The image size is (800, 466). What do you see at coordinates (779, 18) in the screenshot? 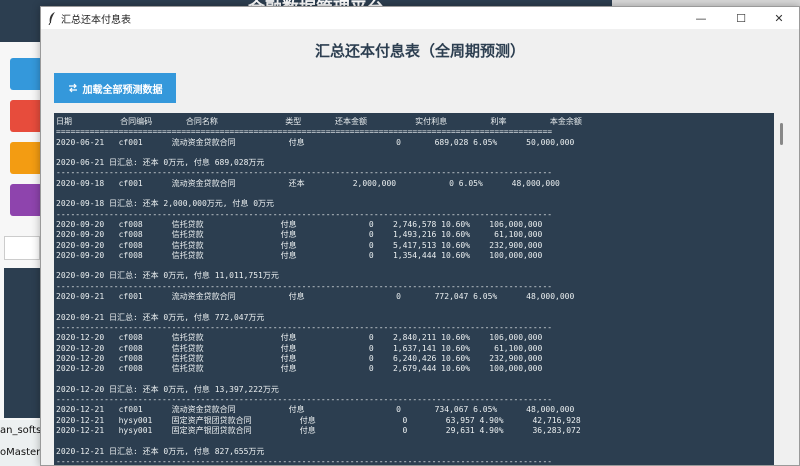
I see `close-button: ✕` at bounding box center [779, 18].